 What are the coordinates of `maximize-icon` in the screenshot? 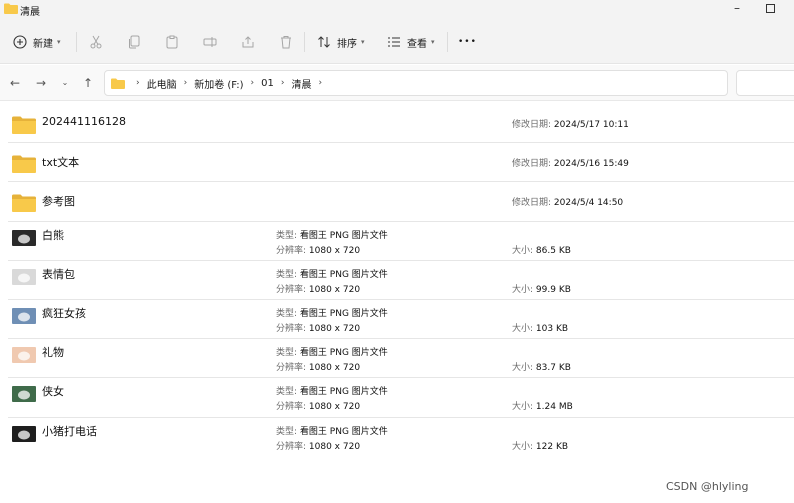 It's located at (770, 8).